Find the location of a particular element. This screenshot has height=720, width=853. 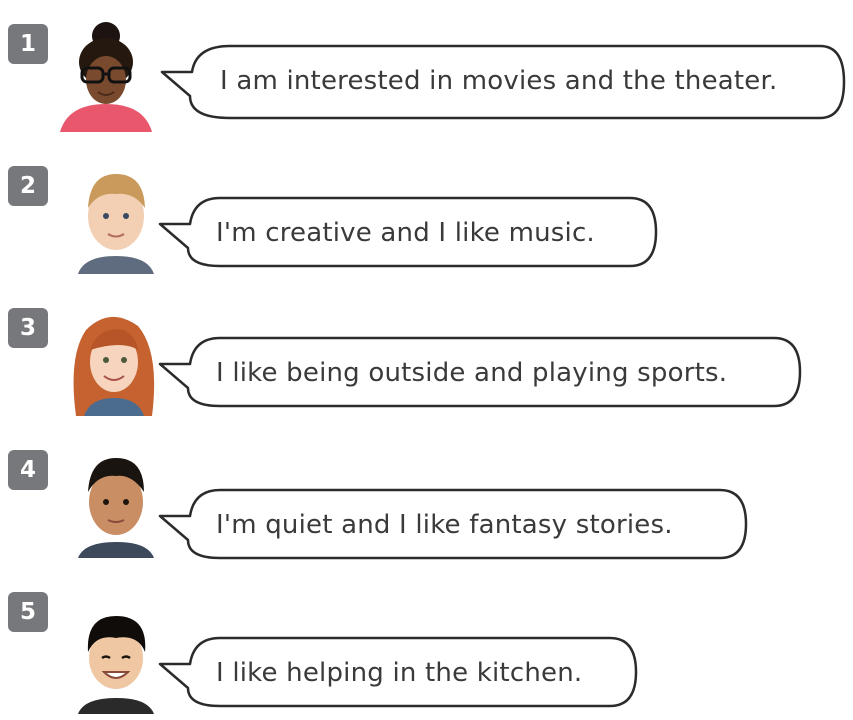

speech-text: I'm creative and I like music. is located at coordinates (405, 233).